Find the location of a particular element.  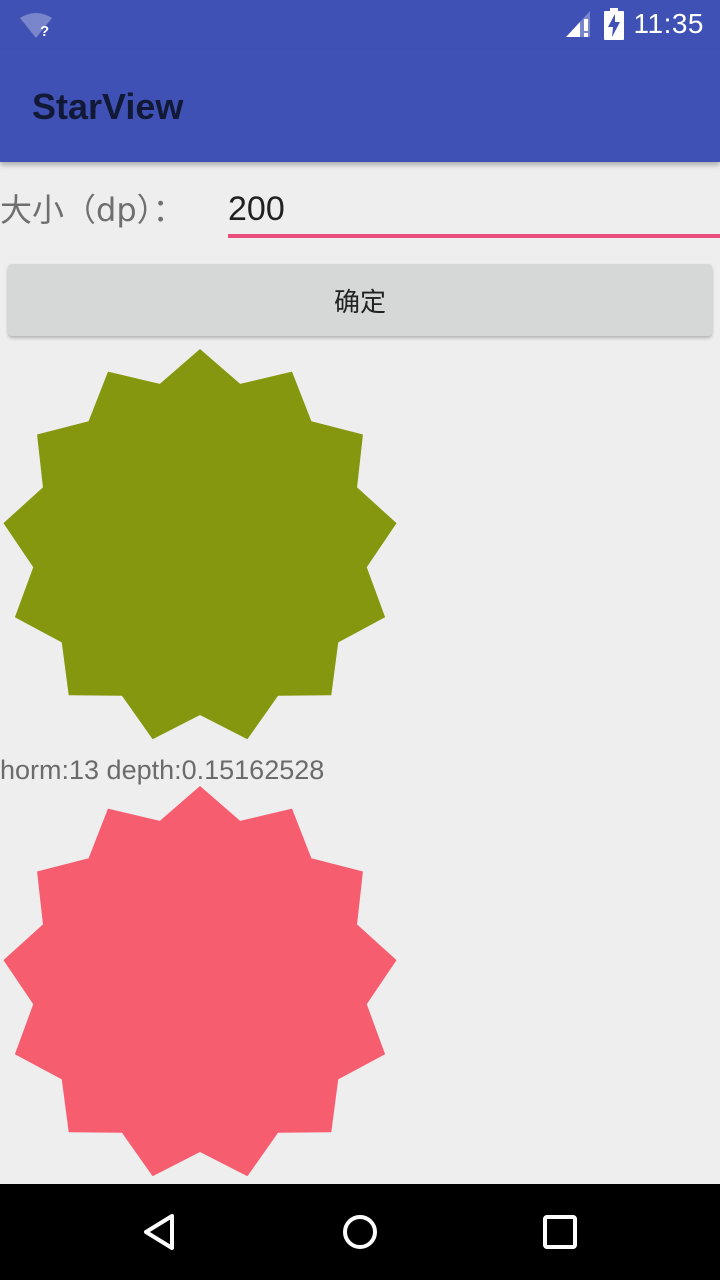

app-bar: StarView is located at coordinates (360, 106).